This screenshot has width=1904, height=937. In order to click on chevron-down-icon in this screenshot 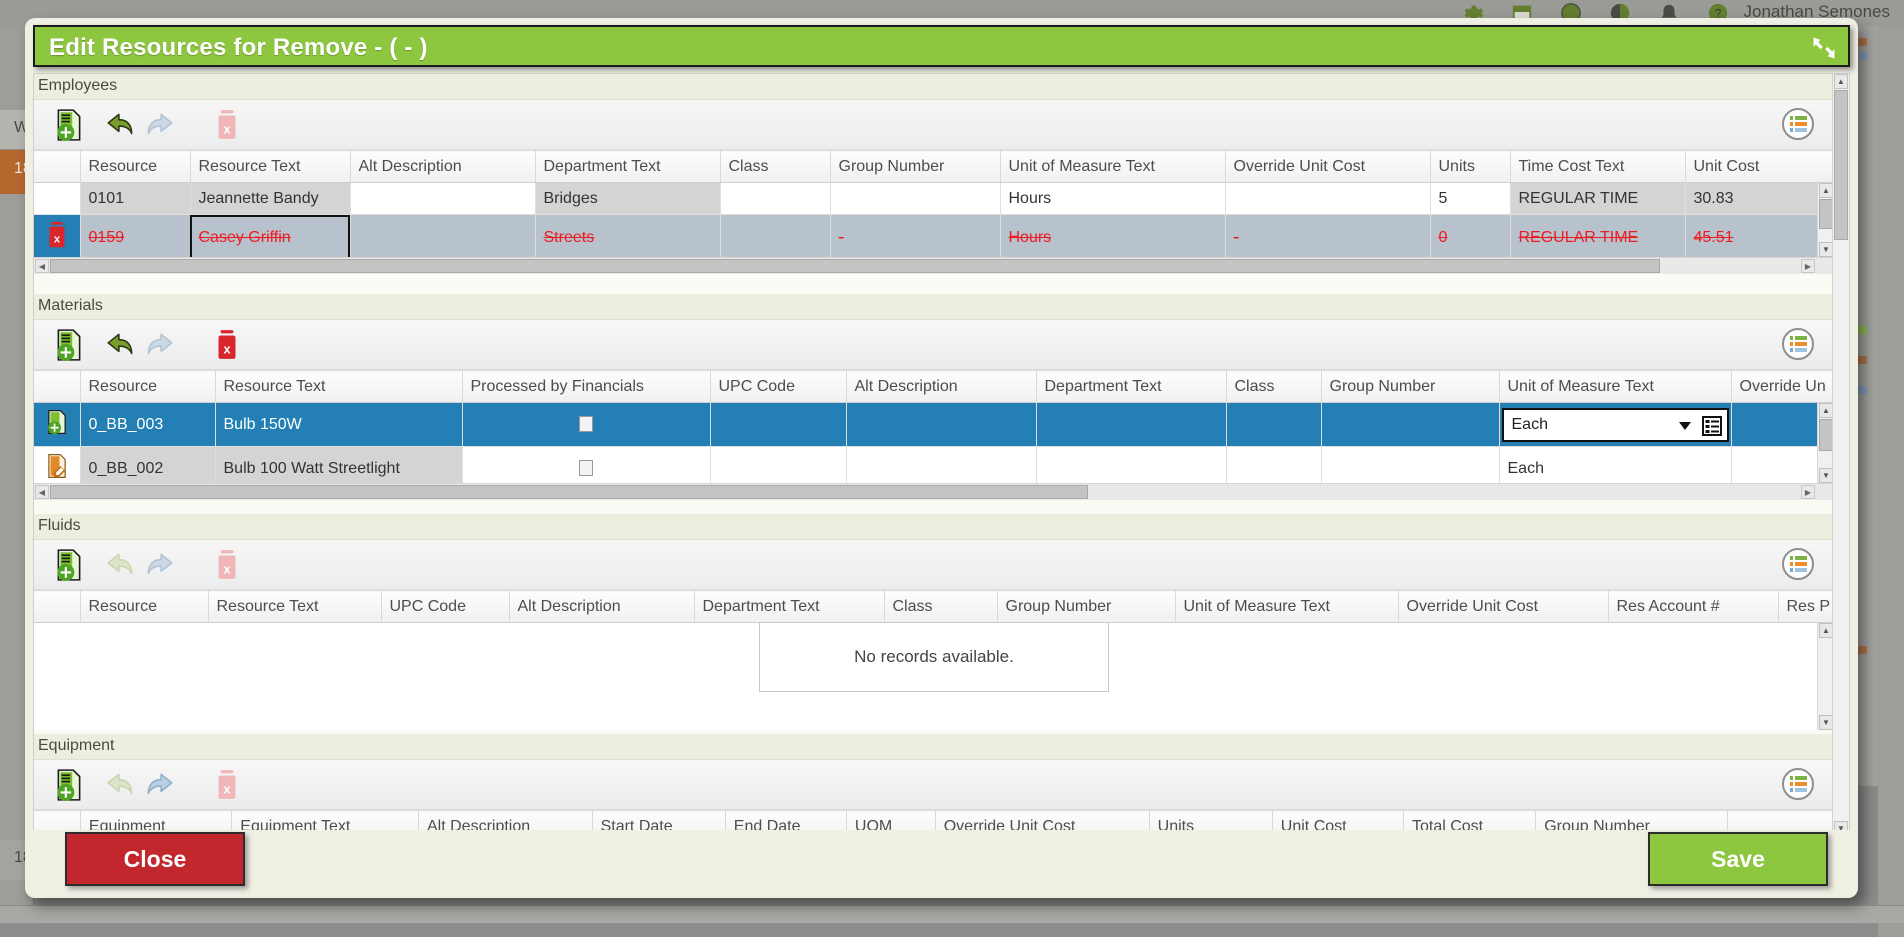, I will do `click(1684, 425)`.